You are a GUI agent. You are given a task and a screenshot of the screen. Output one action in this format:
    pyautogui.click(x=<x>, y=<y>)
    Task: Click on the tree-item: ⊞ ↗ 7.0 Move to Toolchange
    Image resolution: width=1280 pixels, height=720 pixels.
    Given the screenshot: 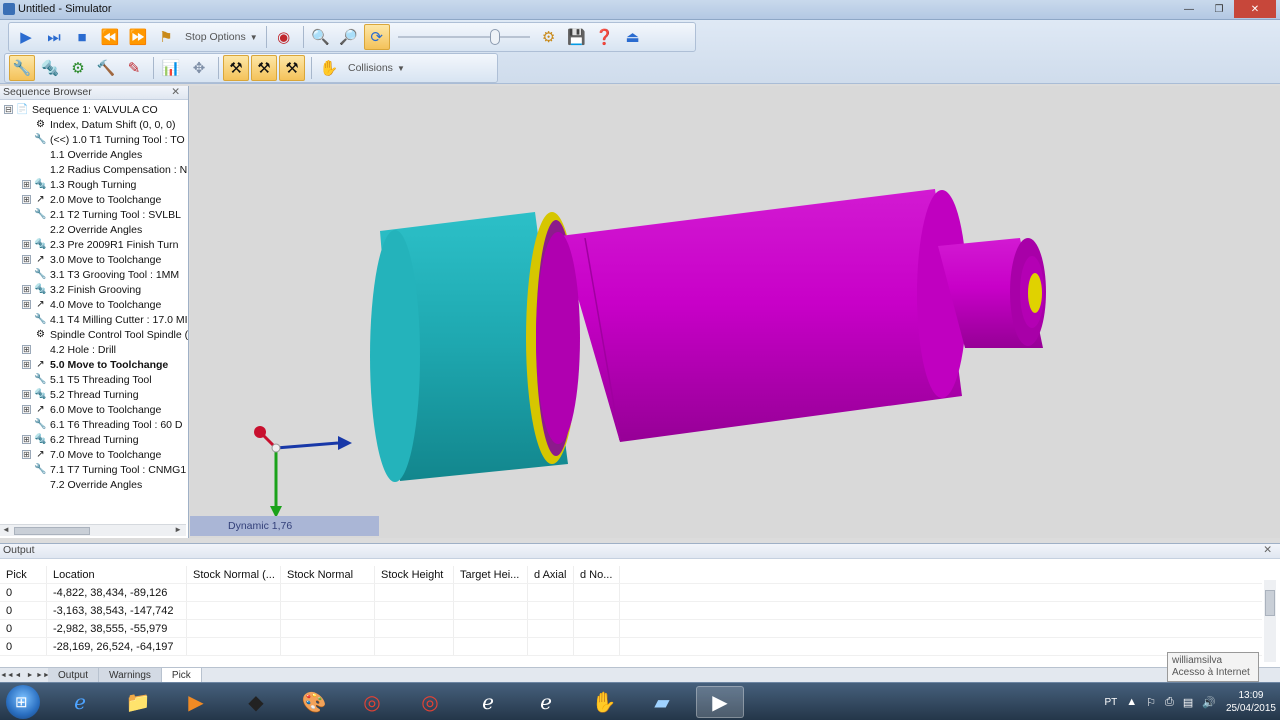 What is the action you would take?
    pyautogui.click(x=94, y=454)
    